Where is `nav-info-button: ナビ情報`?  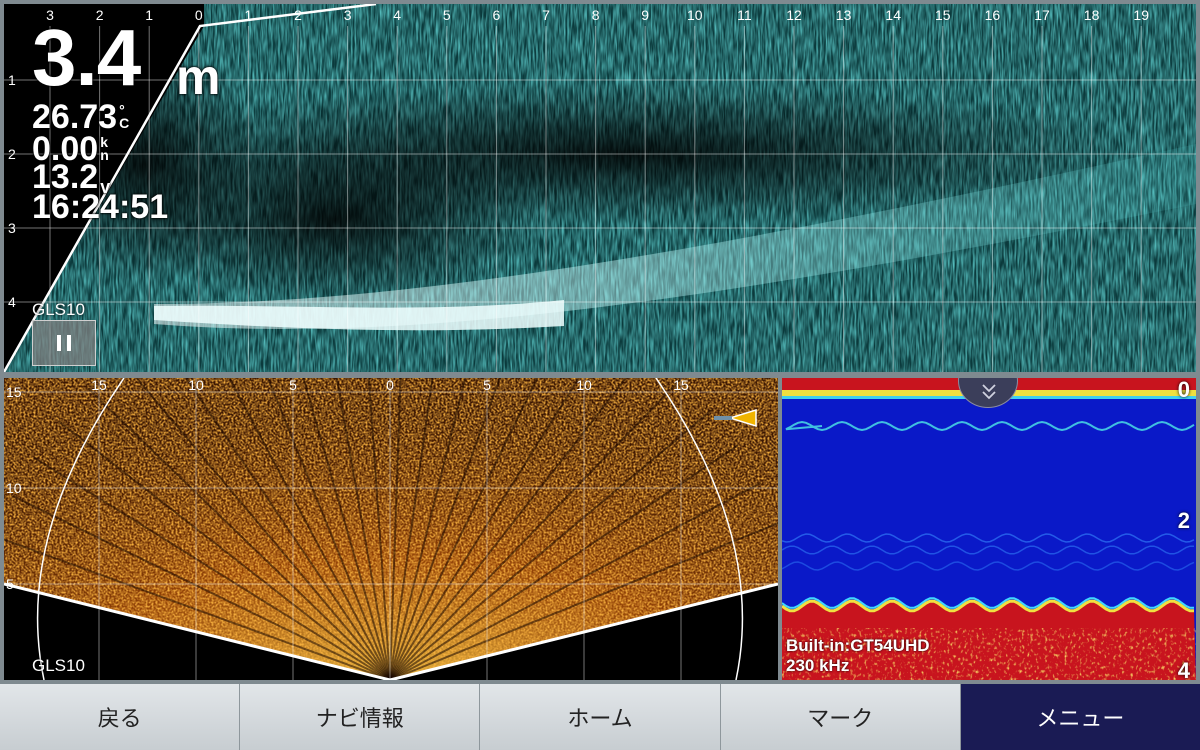
nav-info-button: ナビ情報 is located at coordinates (360, 717).